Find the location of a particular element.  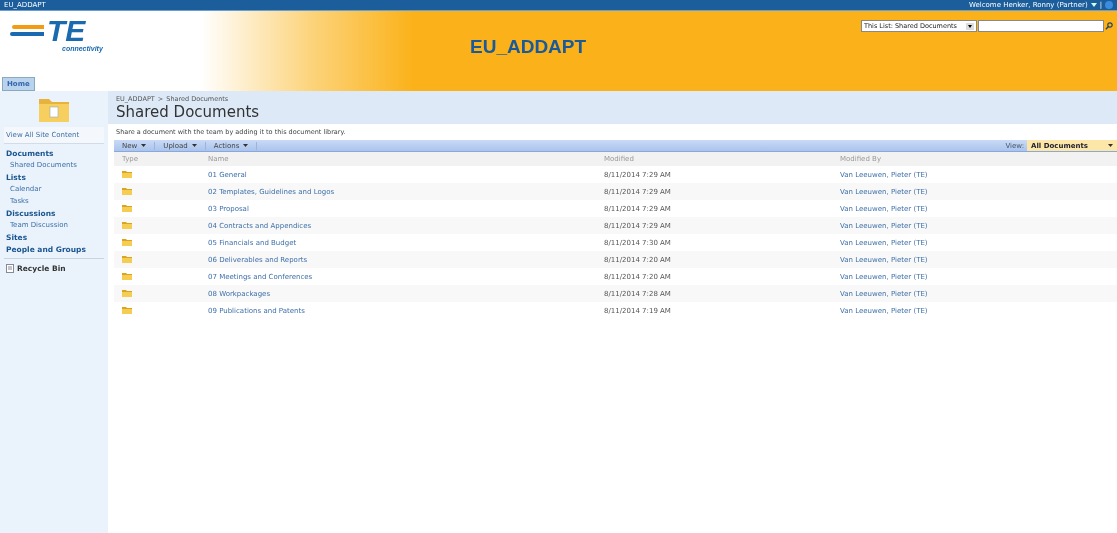

search-icon is located at coordinates (1109, 26).